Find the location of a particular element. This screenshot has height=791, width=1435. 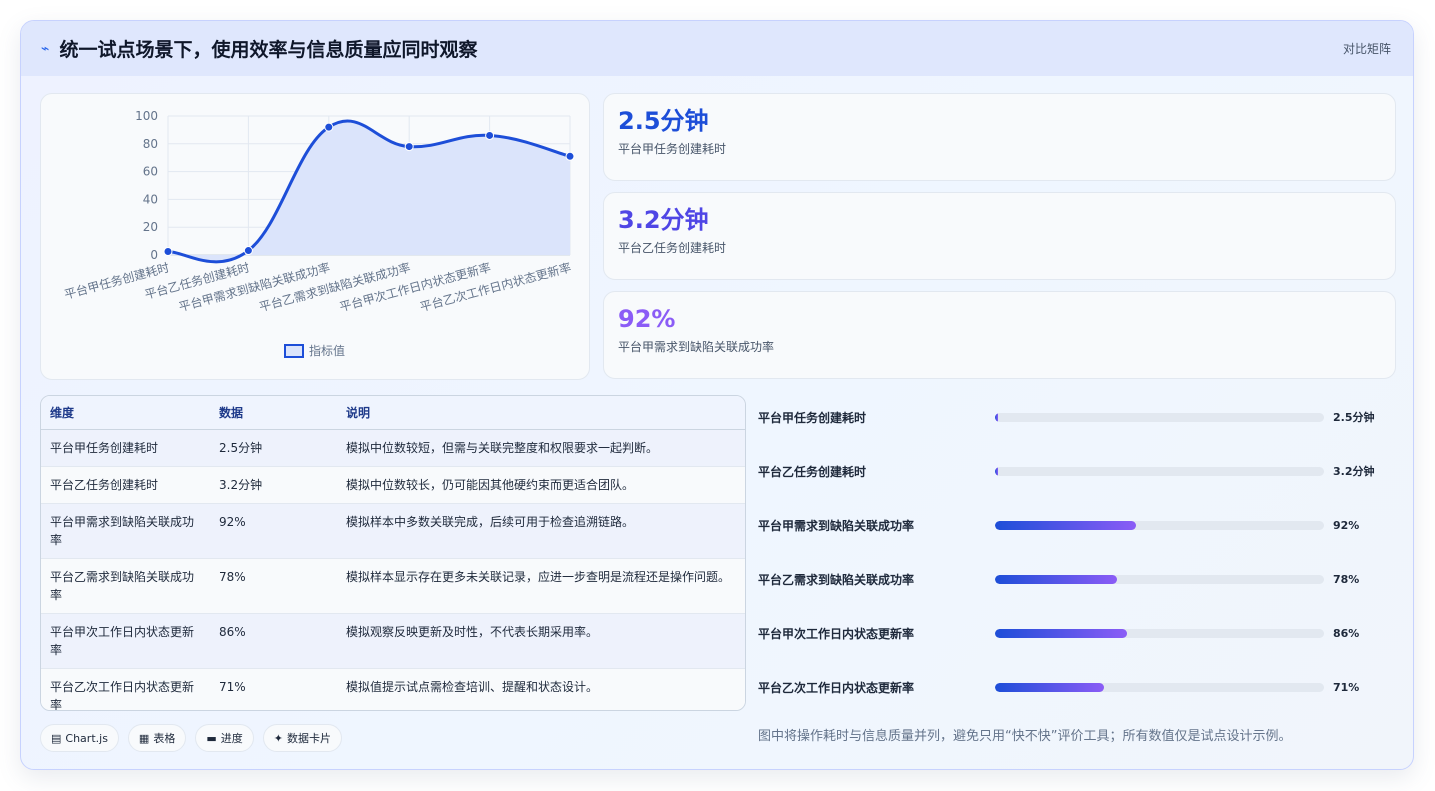

column-header-data: 数据 is located at coordinates (273, 413).